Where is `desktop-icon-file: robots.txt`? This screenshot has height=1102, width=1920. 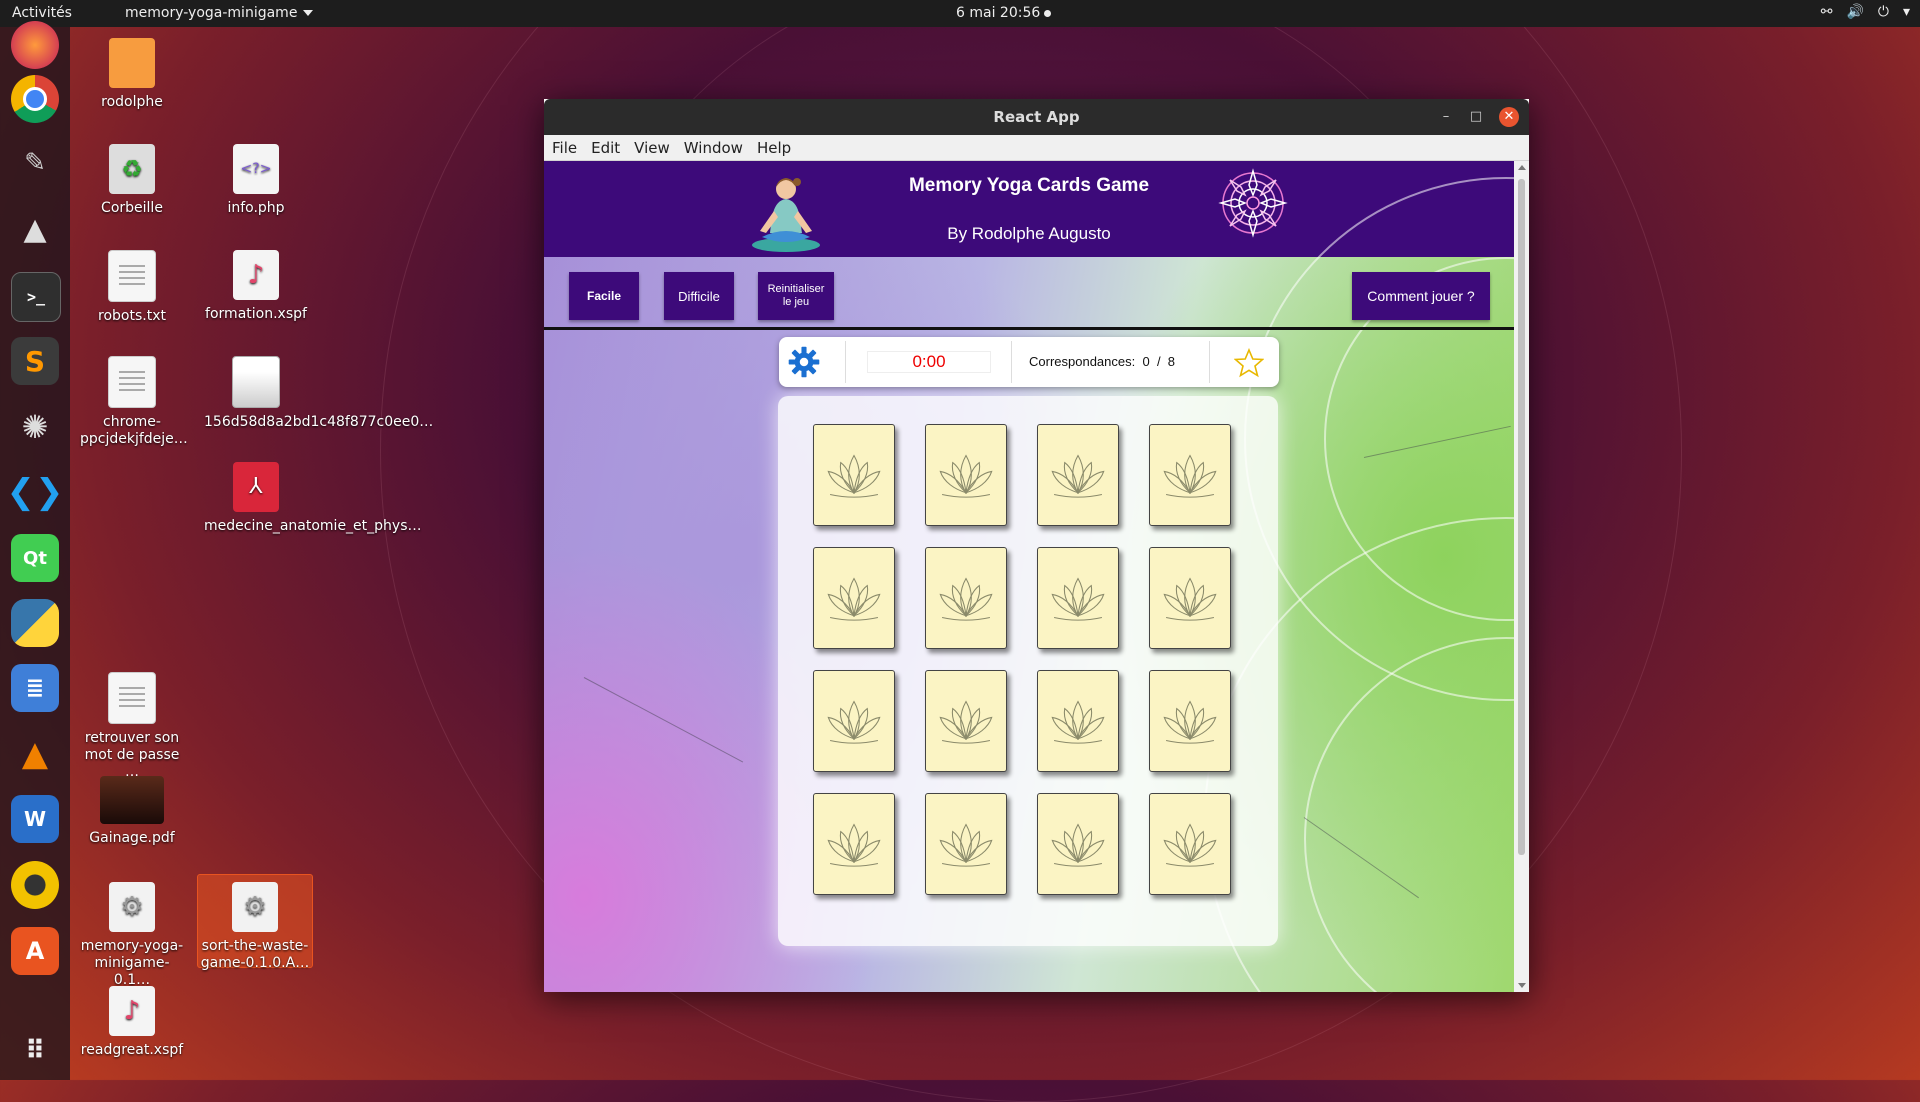
desktop-icon-file: robots.txt is located at coordinates (132, 287).